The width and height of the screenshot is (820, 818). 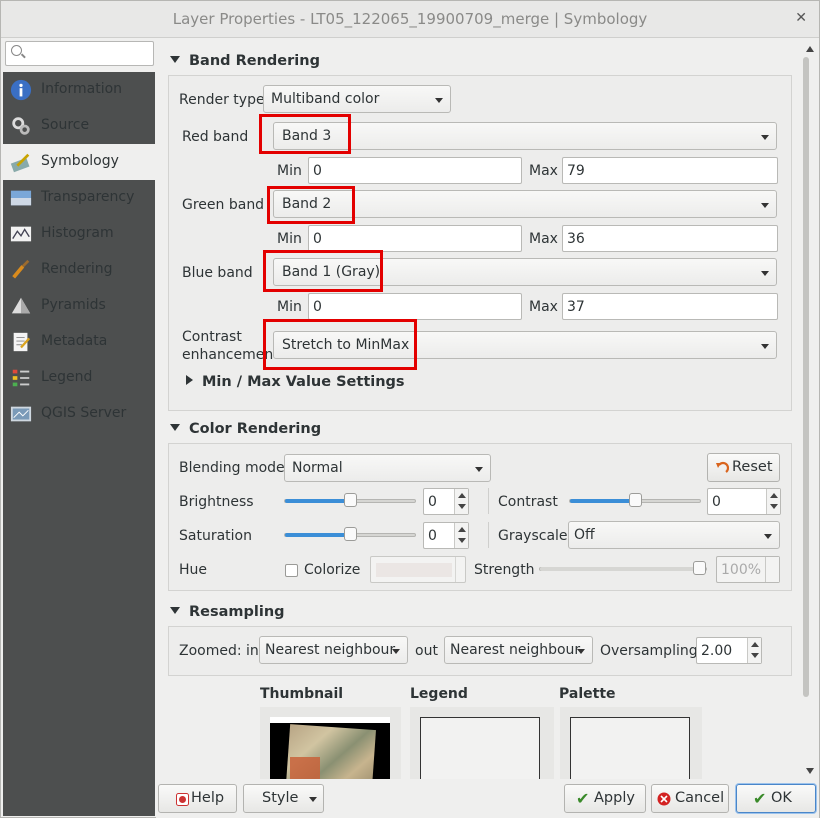 I want to click on blue-max-input: 37, so click(x=670, y=306).